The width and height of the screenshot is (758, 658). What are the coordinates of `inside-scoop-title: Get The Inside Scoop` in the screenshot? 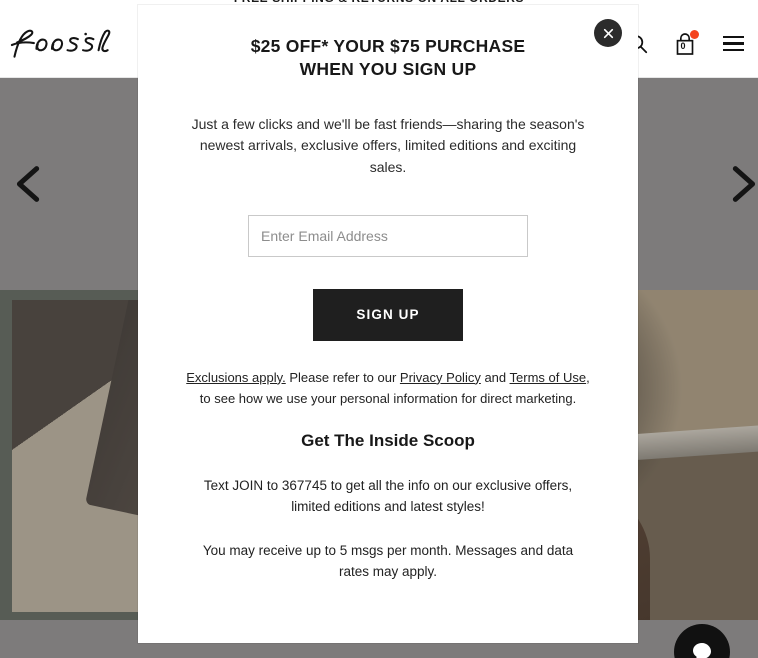 It's located at (388, 440).